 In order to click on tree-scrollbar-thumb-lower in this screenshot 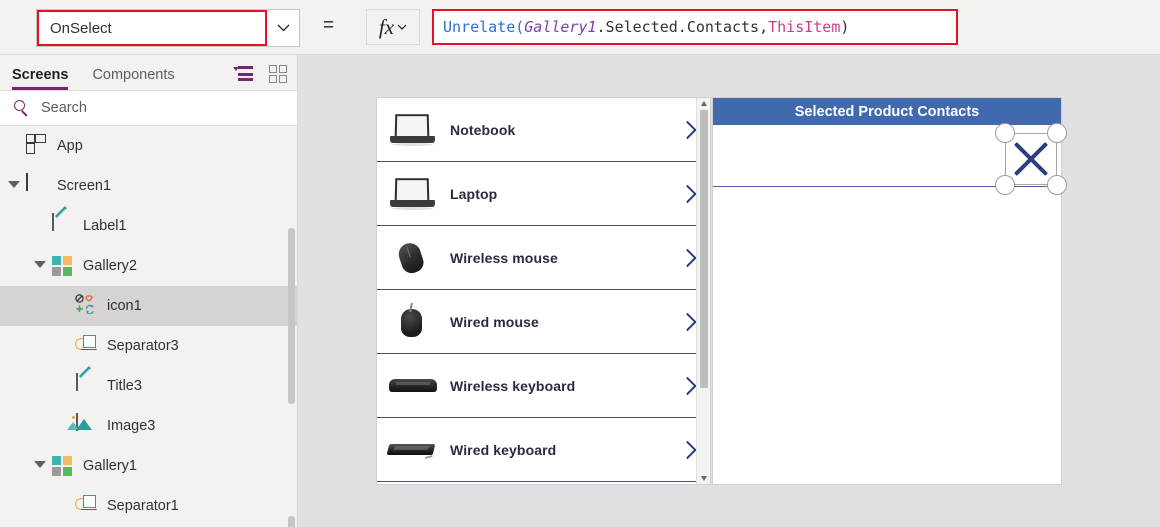, I will do `click(291, 521)`.